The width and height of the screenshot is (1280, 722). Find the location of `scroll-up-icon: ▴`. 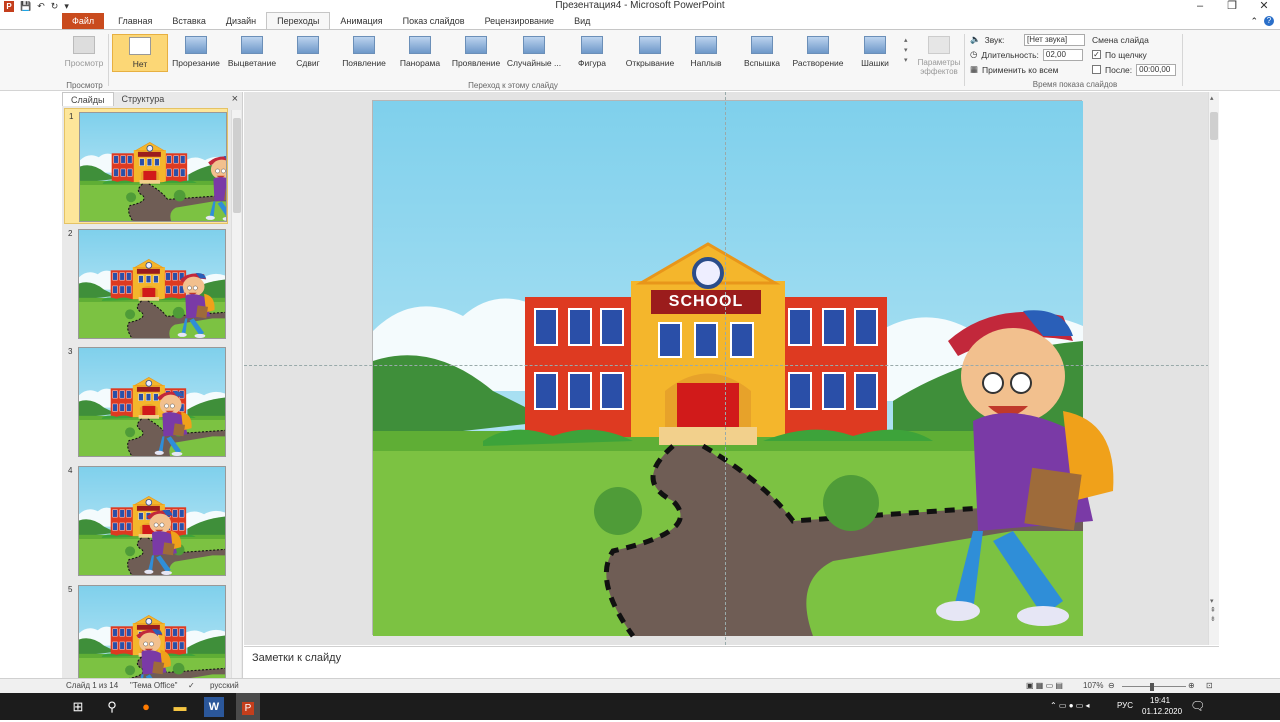

scroll-up-icon: ▴ is located at coordinates (1212, 98).